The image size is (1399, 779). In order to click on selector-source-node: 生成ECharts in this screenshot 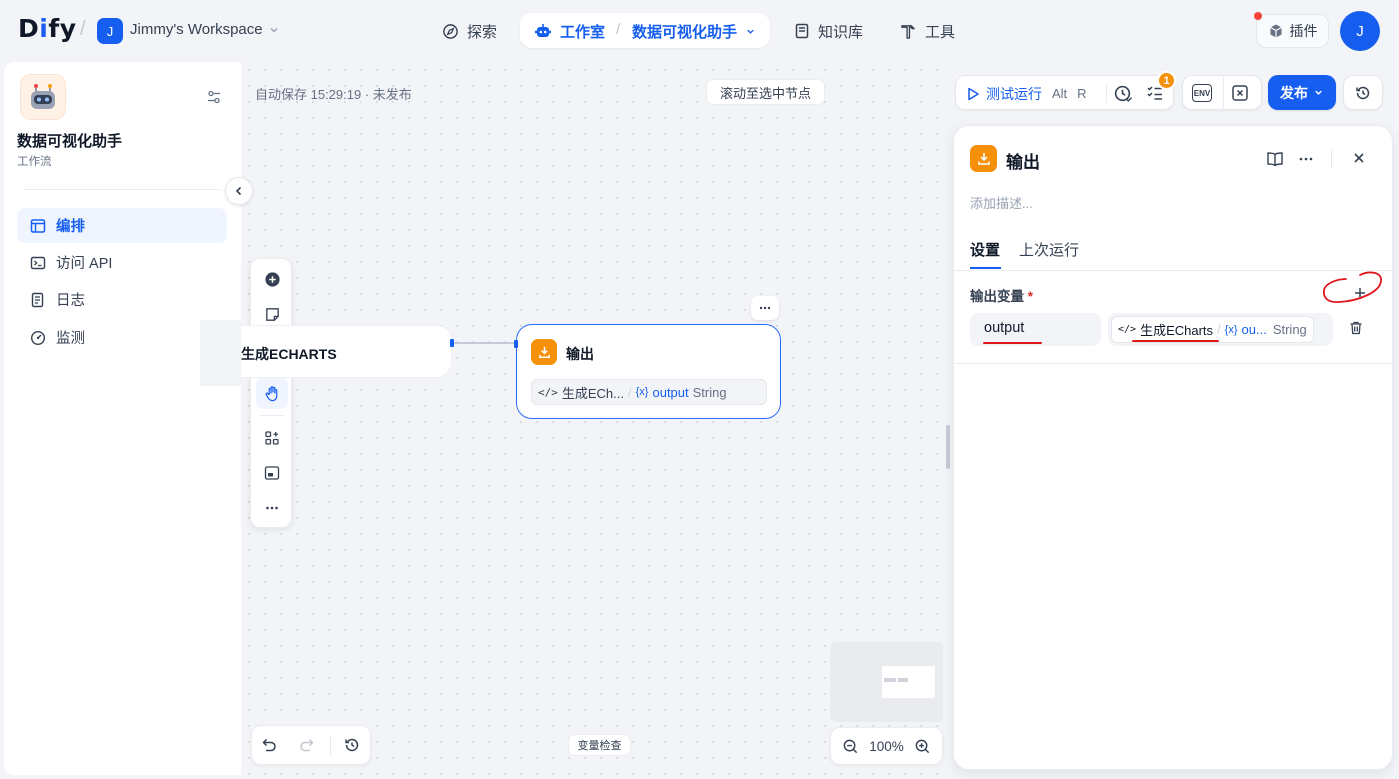, I will do `click(1177, 330)`.